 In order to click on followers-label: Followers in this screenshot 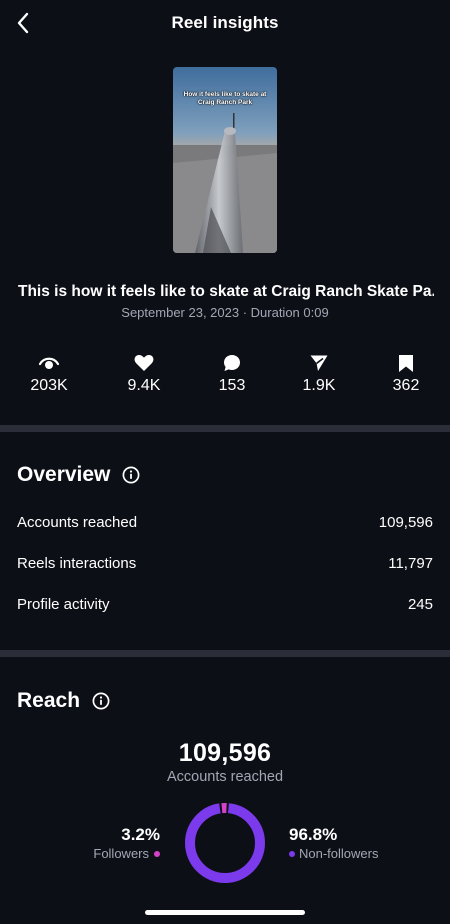, I will do `click(121, 853)`.